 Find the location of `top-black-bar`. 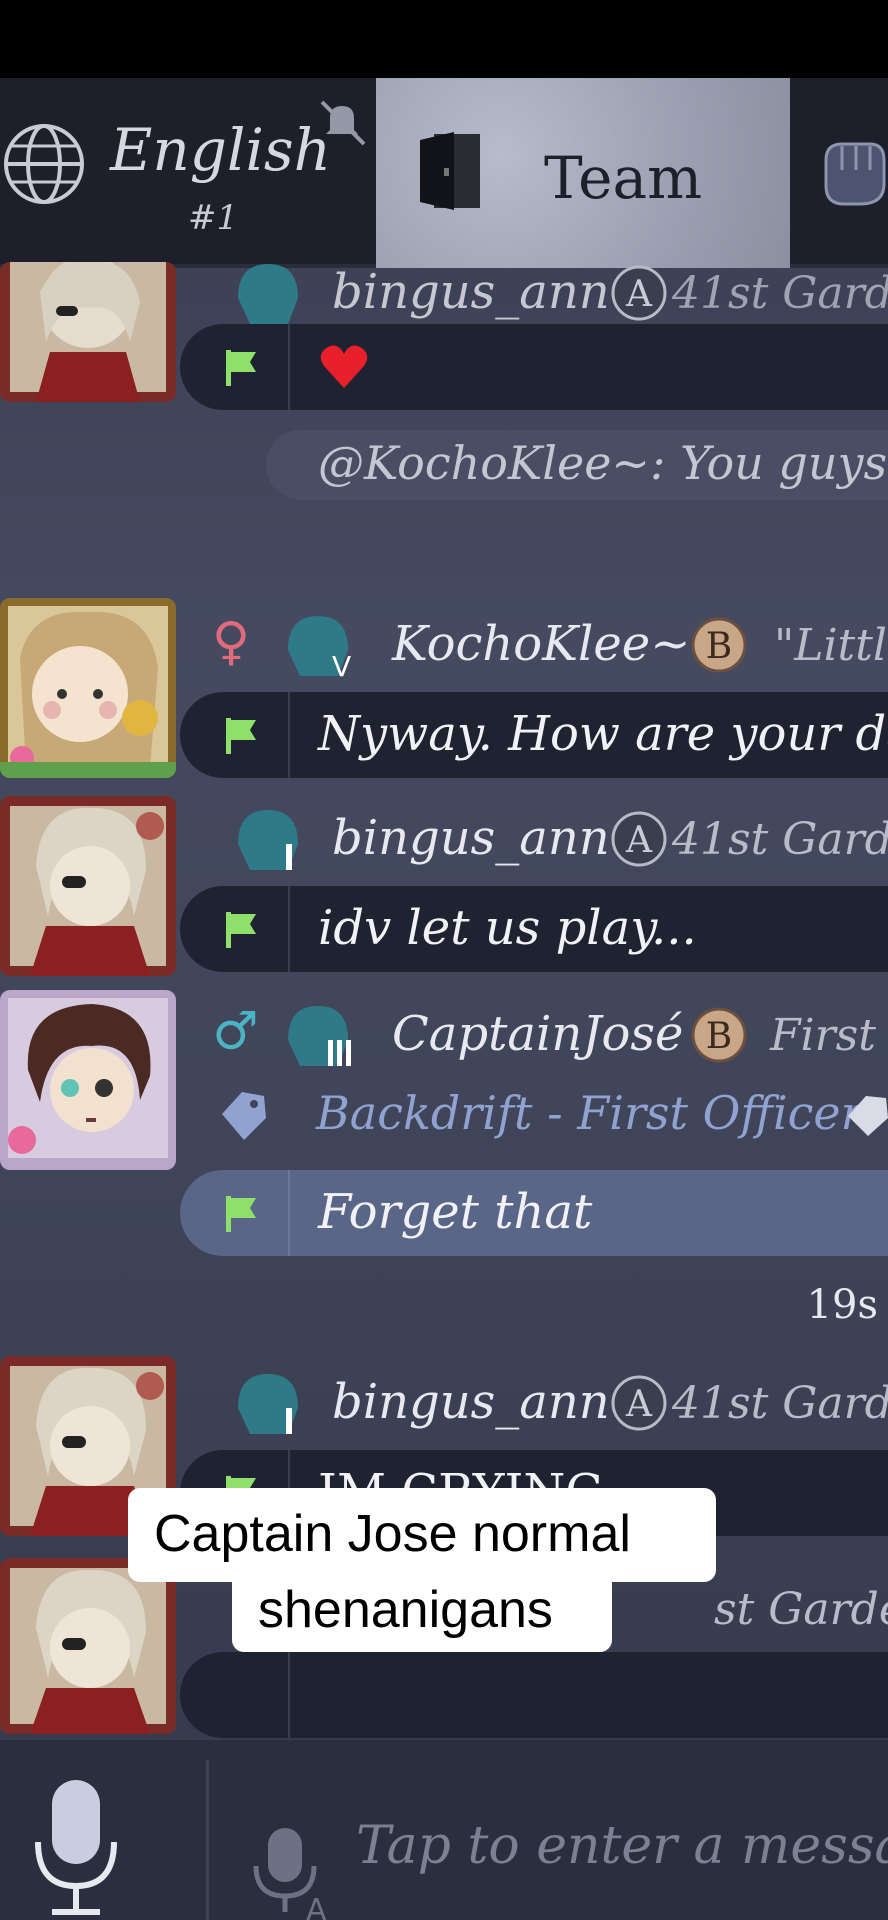

top-black-bar is located at coordinates (444, 39).